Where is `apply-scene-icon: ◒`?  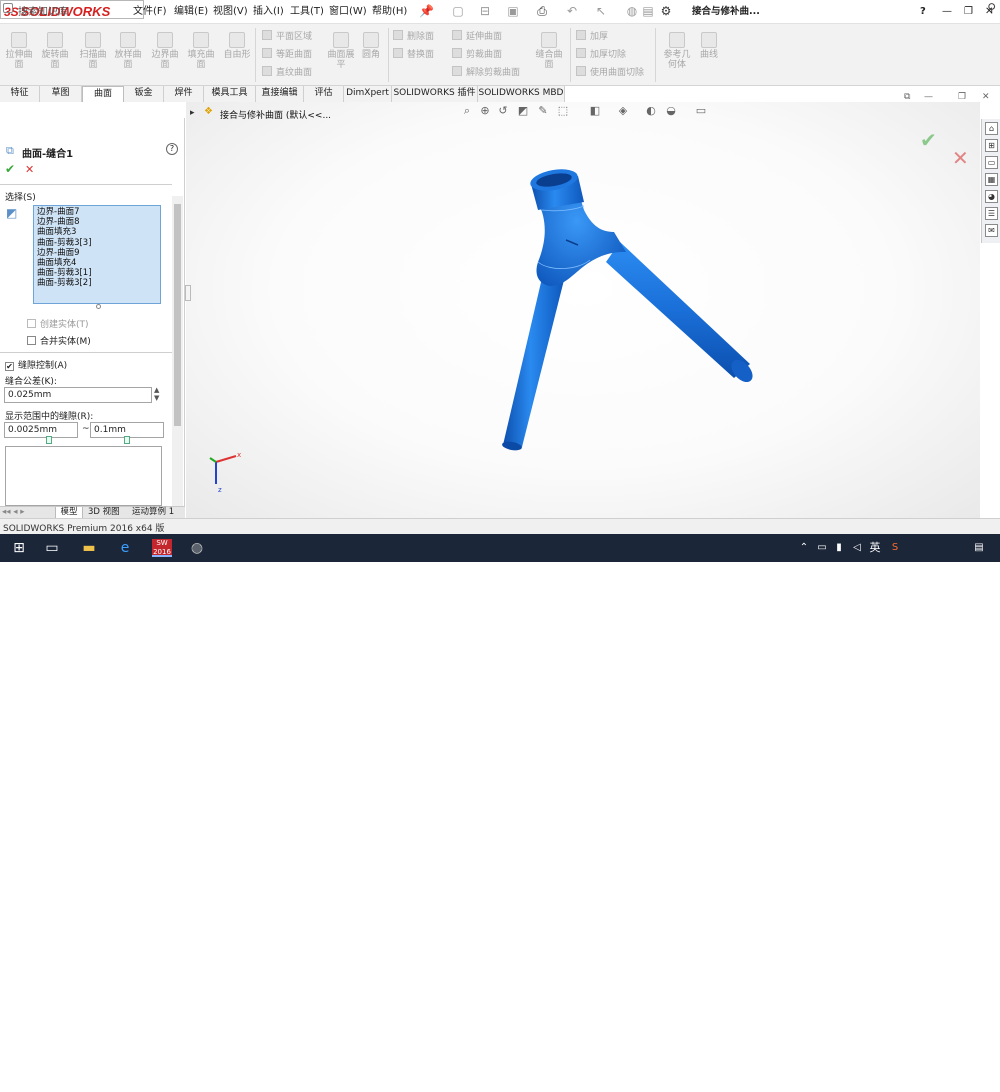
apply-scene-icon: ◒ is located at coordinates (671, 111).